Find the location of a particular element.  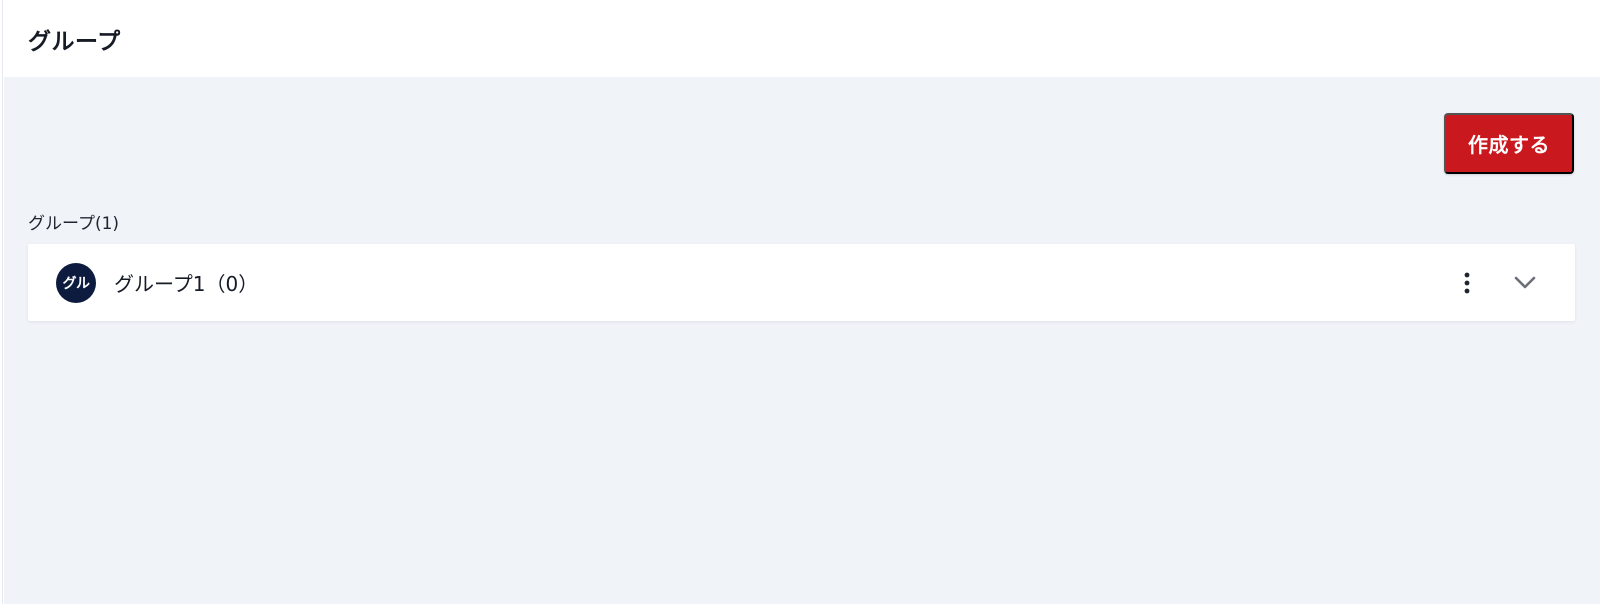

create-button: 作成する is located at coordinates (1509, 143).